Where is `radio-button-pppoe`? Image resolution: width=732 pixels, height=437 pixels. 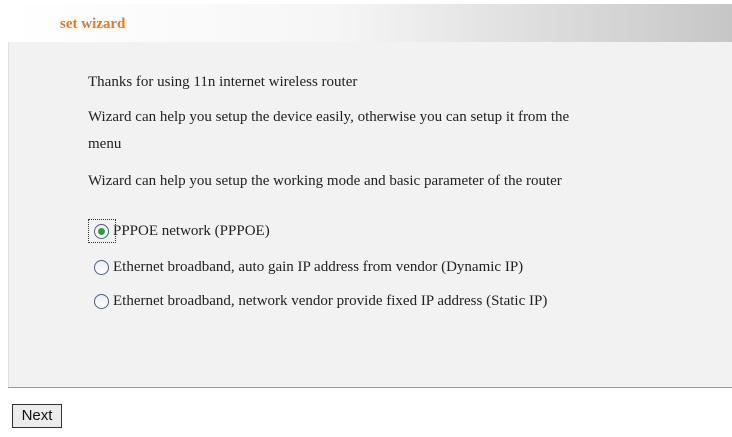
radio-button-pppoe is located at coordinates (101, 231).